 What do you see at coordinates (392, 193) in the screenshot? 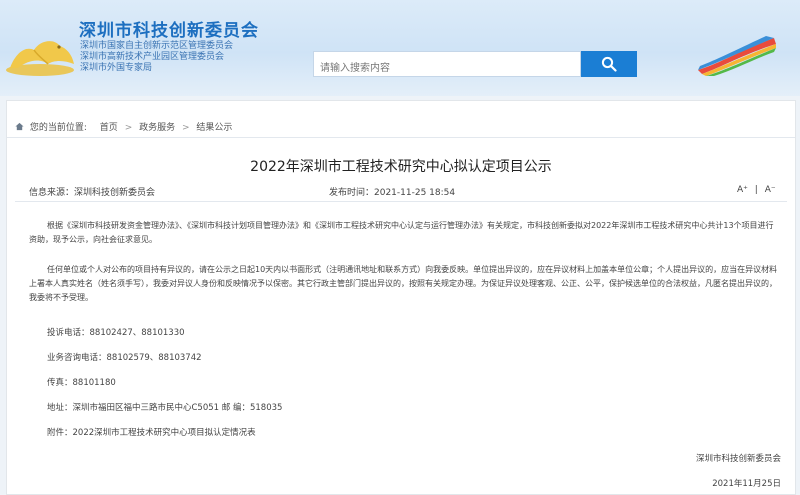
I see `article-publish-time: 发布时间：2021-11-25 18:54` at bounding box center [392, 193].